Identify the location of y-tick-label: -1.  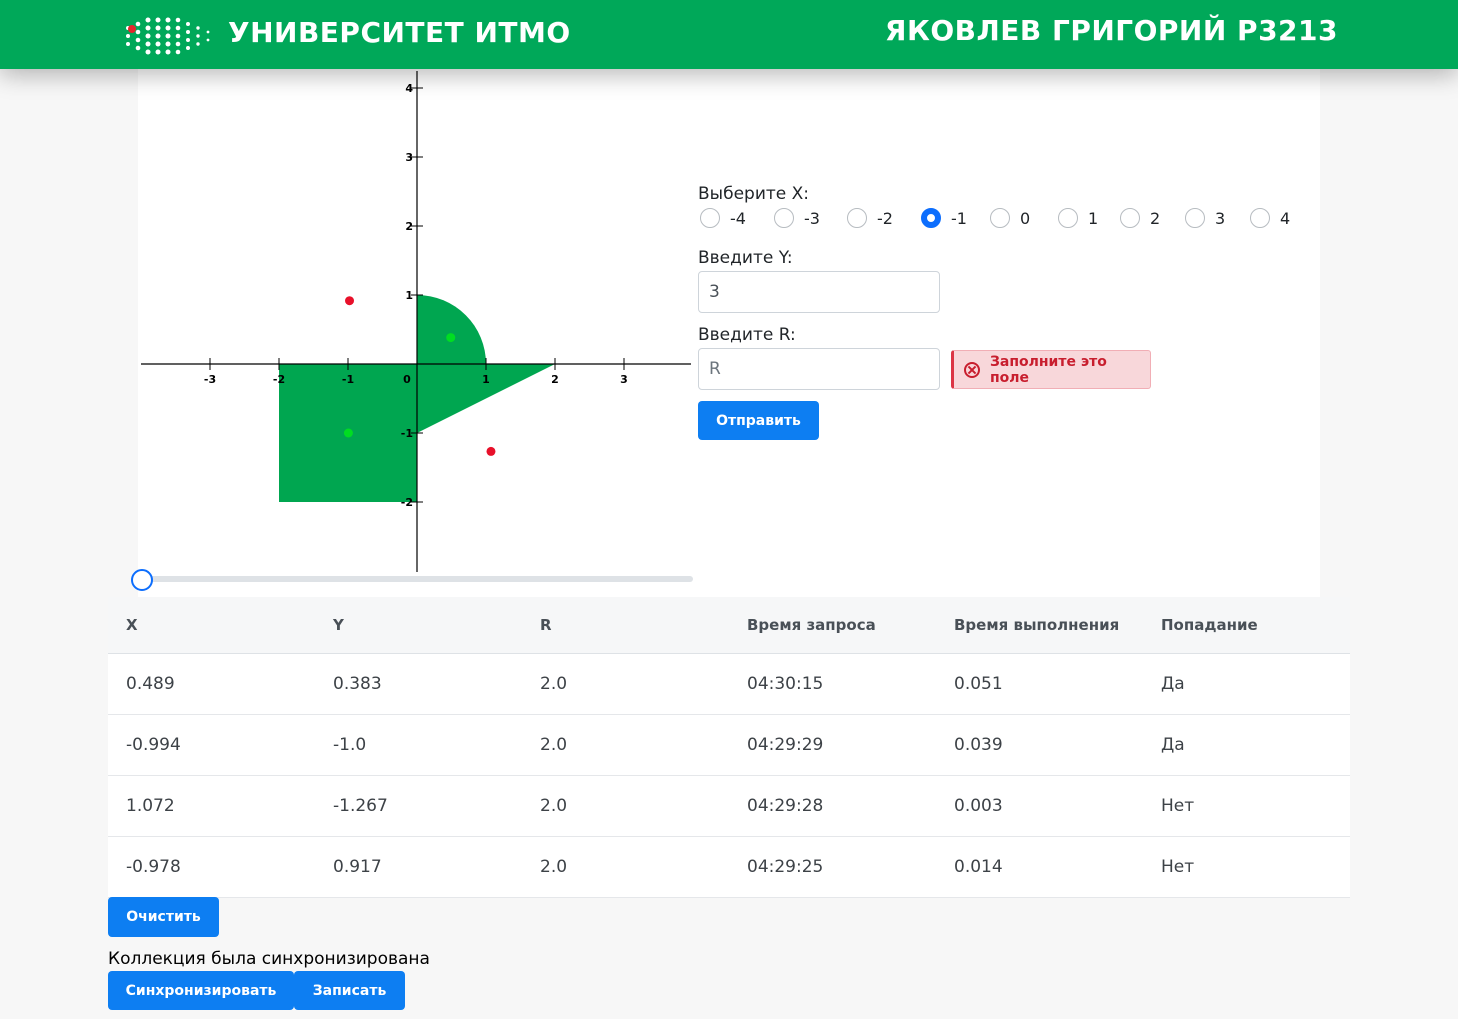
(407, 433).